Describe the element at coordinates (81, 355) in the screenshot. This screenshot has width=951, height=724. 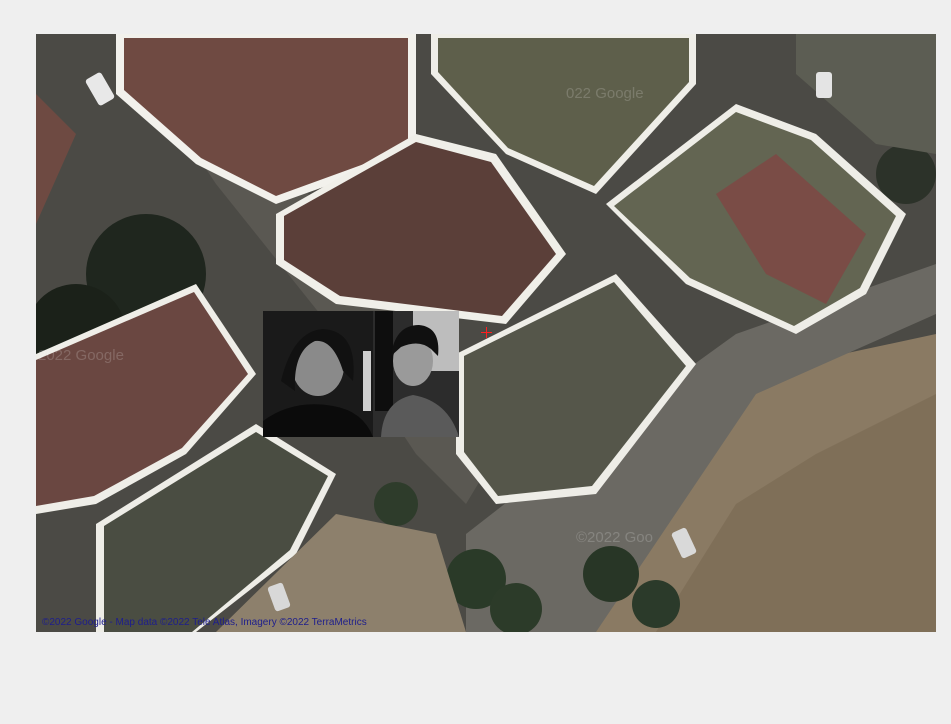
I see `watermark-text: 2022 Google` at that location.